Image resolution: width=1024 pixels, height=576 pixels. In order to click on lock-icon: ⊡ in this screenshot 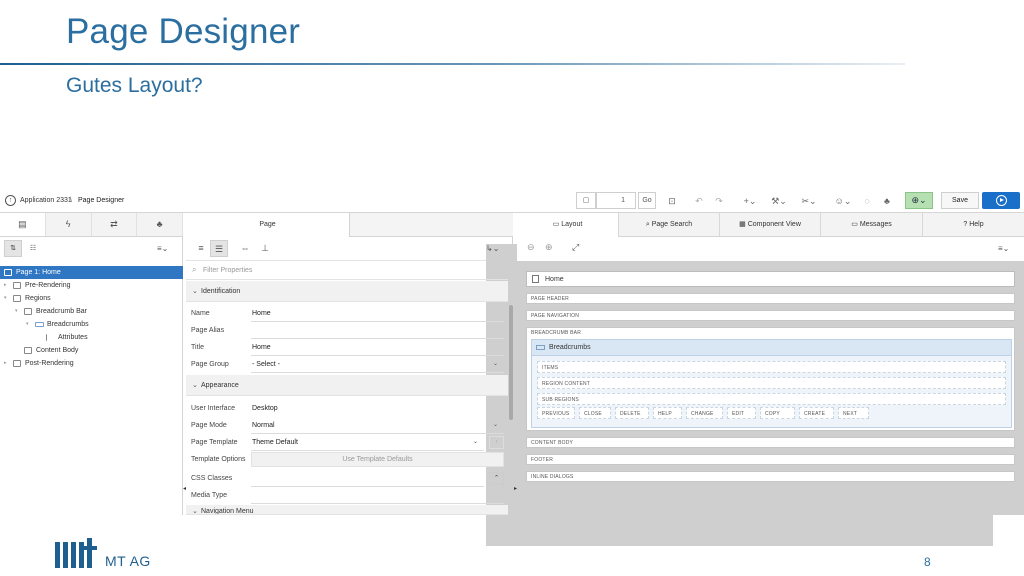, I will do `click(672, 201)`.